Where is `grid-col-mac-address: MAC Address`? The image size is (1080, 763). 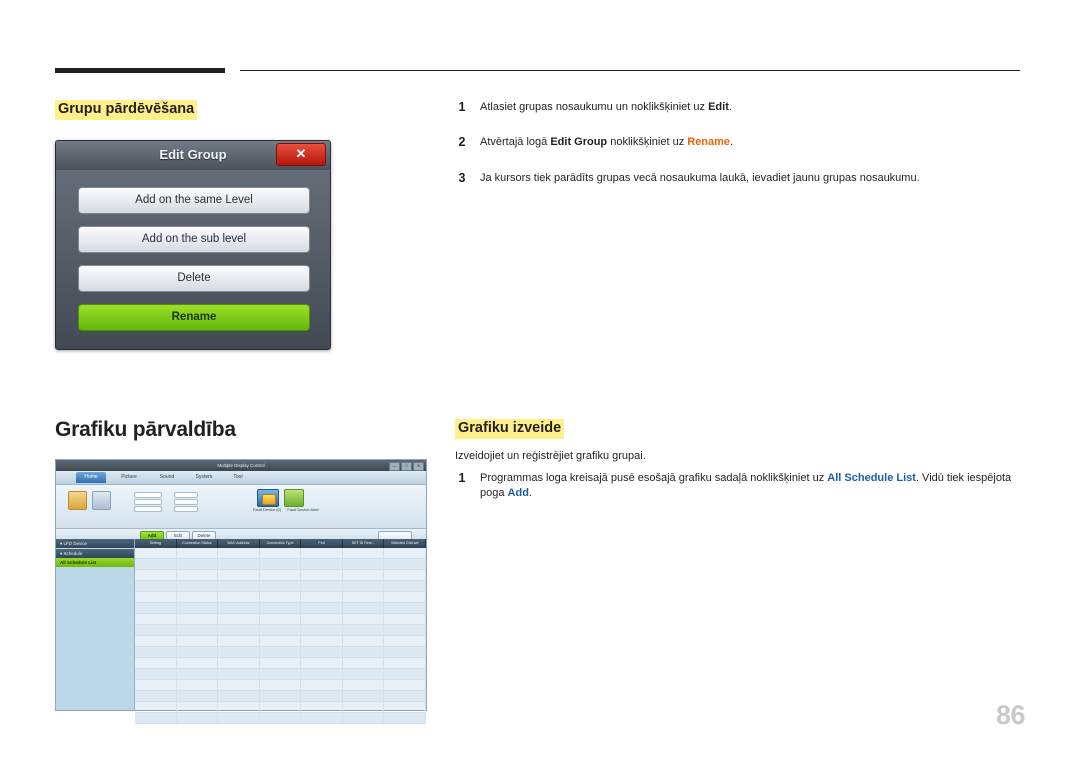
grid-col-mac-address: MAC Address is located at coordinates (239, 543).